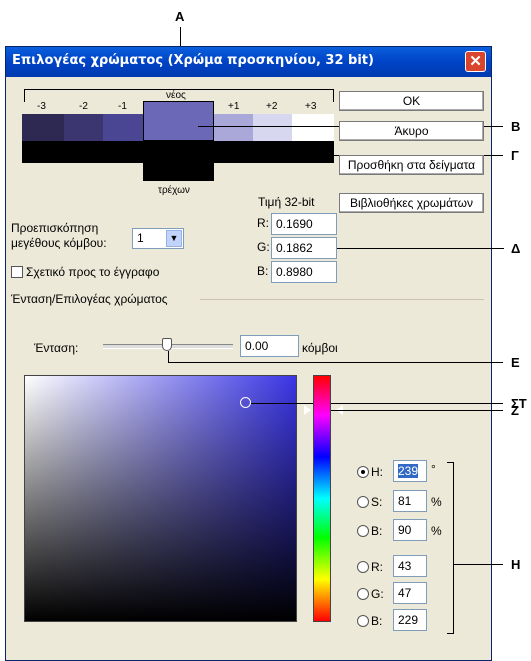  What do you see at coordinates (56, 348) in the screenshot?
I see `intensity-label: Ένταση:` at bounding box center [56, 348].